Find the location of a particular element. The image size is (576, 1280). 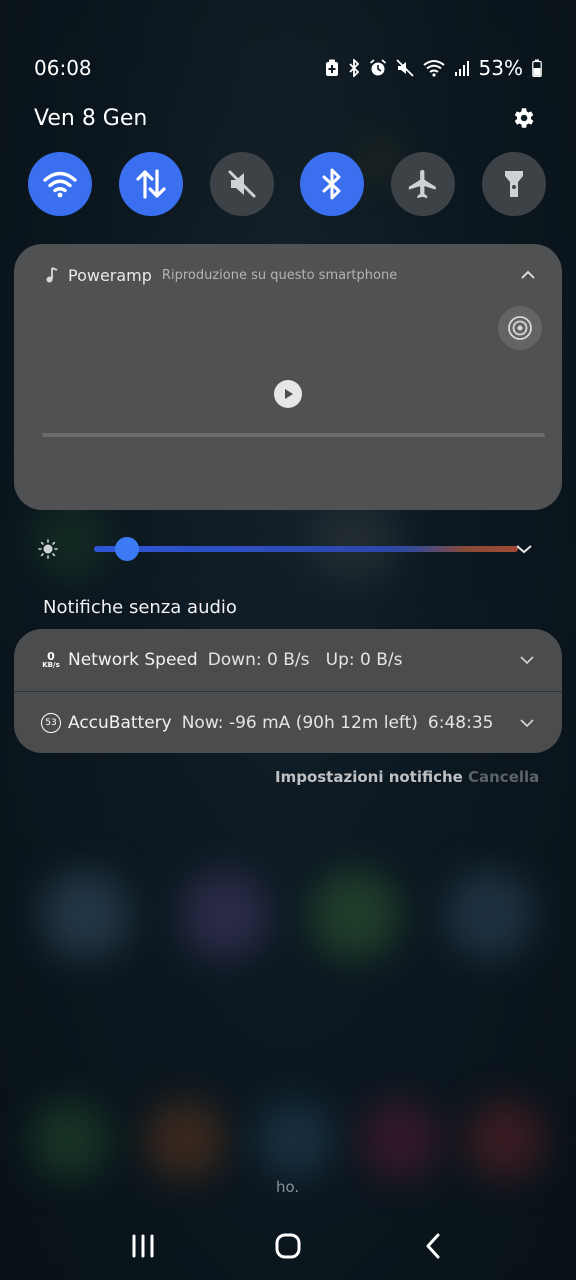

media-subtitle: Riproduzione su questo smartphone is located at coordinates (279, 275).